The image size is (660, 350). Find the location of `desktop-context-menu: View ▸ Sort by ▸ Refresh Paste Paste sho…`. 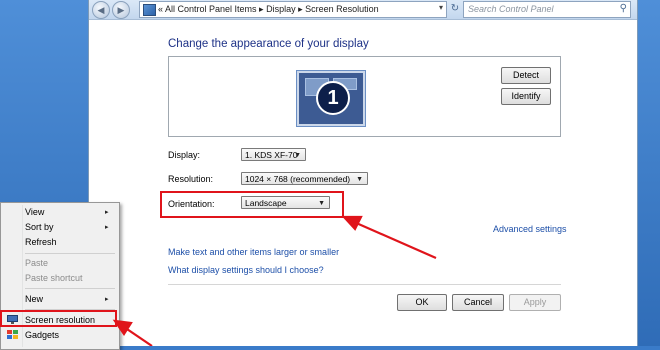

desktop-context-menu: View ▸ Sort by ▸ Refresh Paste Paste sho… is located at coordinates (60, 276).